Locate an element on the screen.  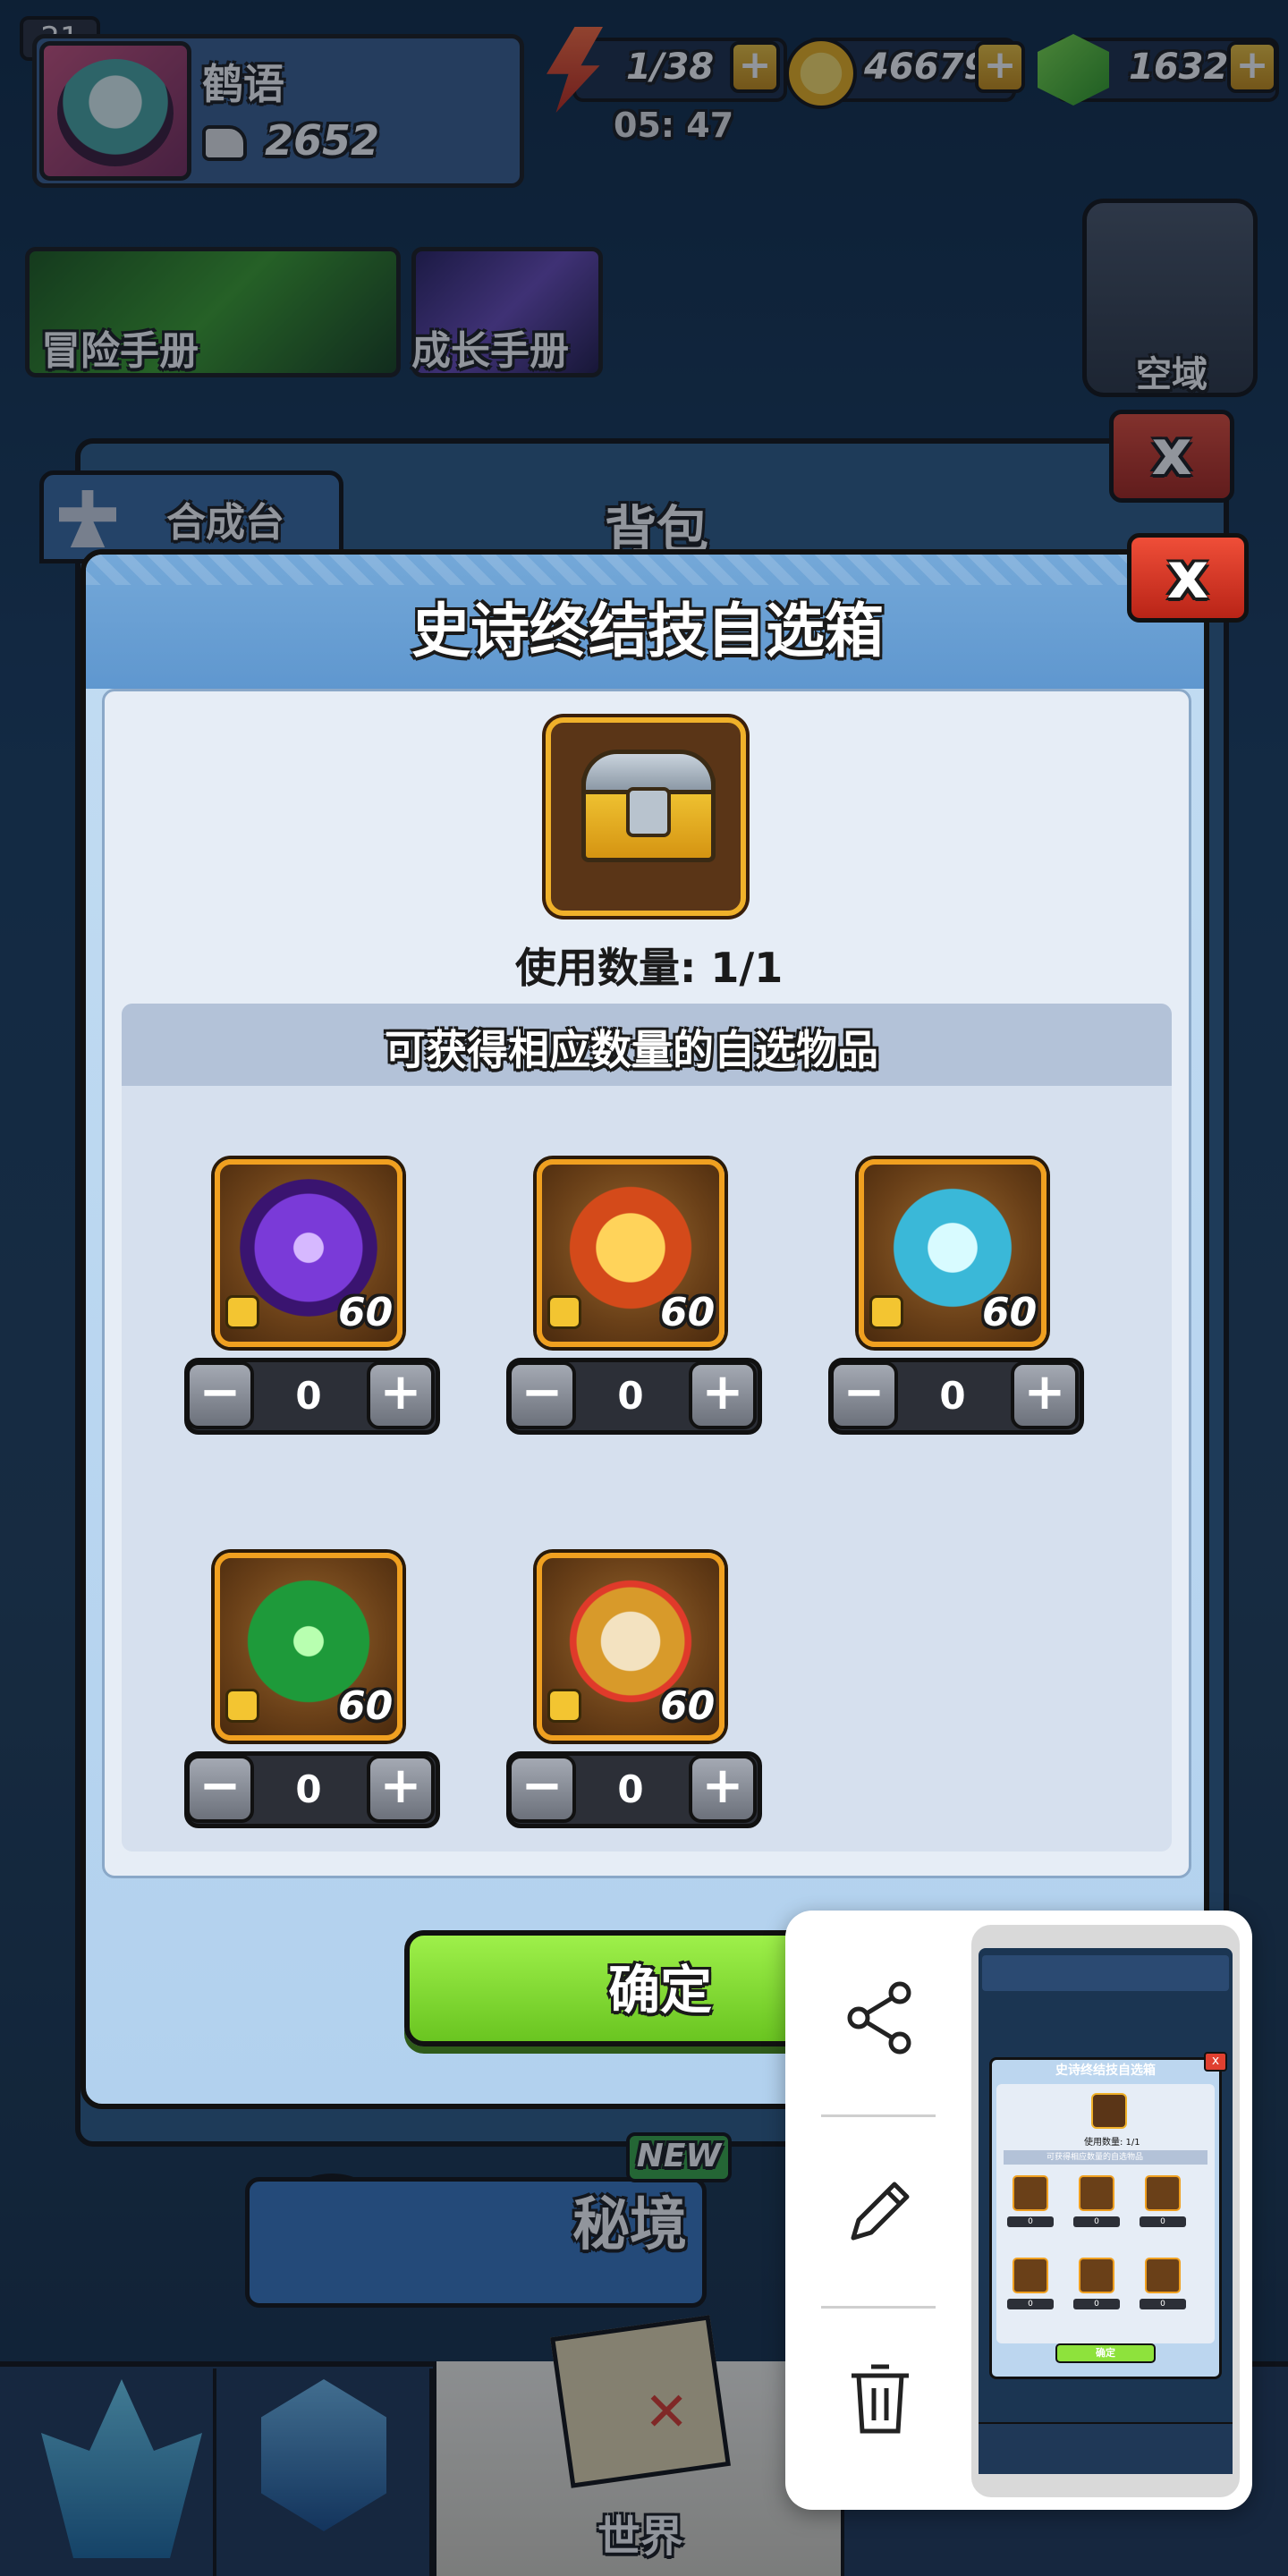
thumbnail-subtitle: 可获得相应数量的自选物品 is located at coordinates (1095, 2157).